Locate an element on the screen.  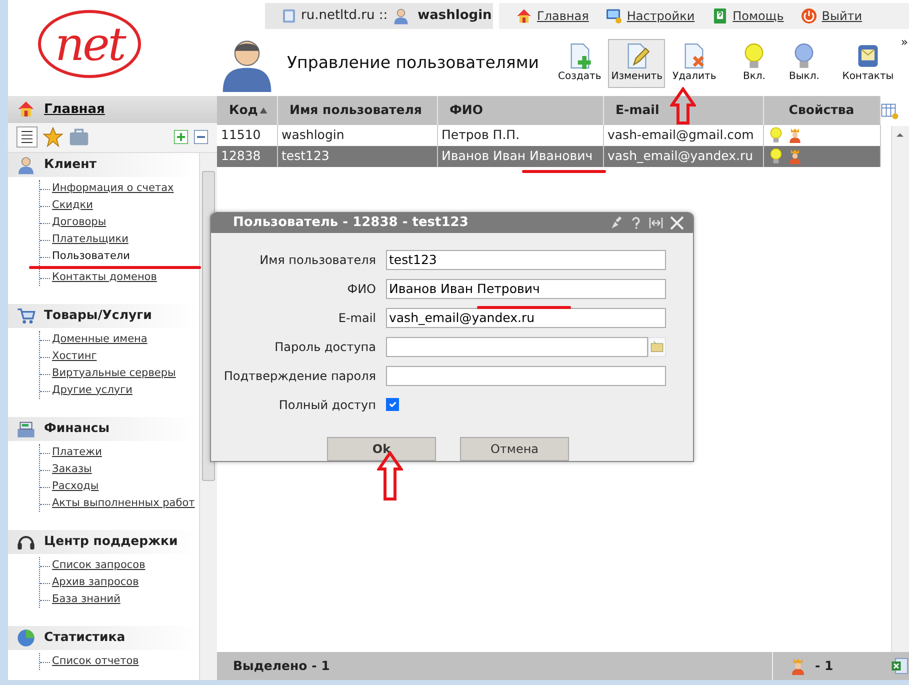
input-field: Иванов Иван Петрович is located at coordinates (526, 288).